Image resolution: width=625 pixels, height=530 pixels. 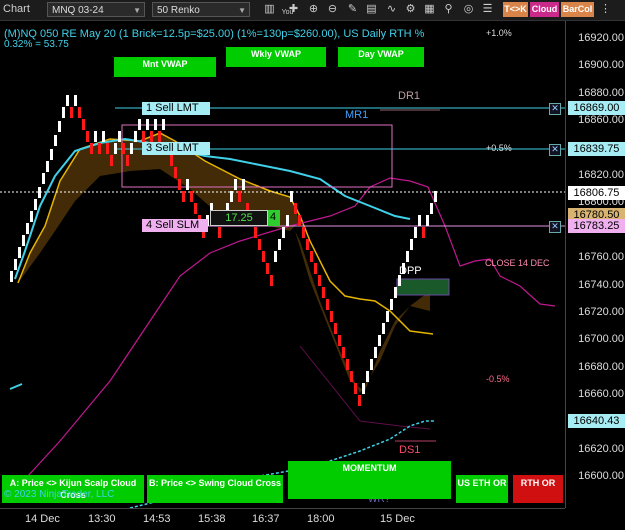 I want to click on time-tick-label: 13:30, so click(x=102, y=519).